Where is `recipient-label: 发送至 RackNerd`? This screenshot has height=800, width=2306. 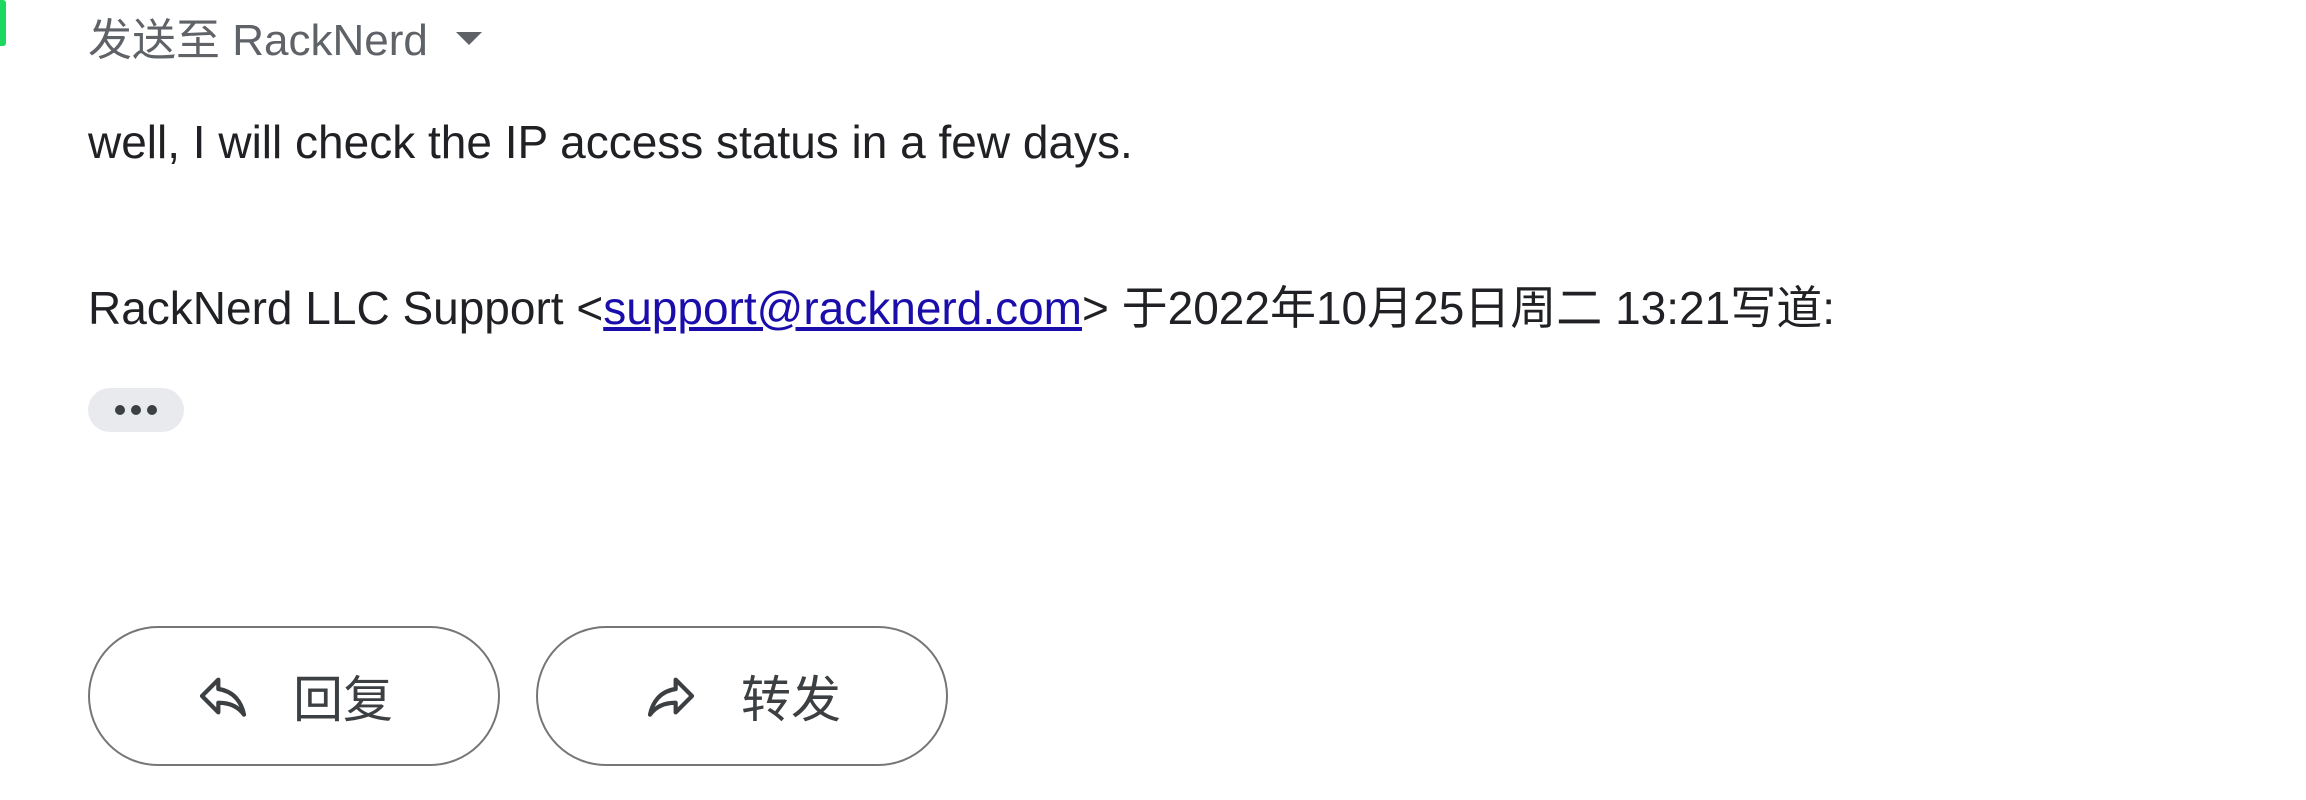 recipient-label: 发送至 RackNerd is located at coordinates (258, 40).